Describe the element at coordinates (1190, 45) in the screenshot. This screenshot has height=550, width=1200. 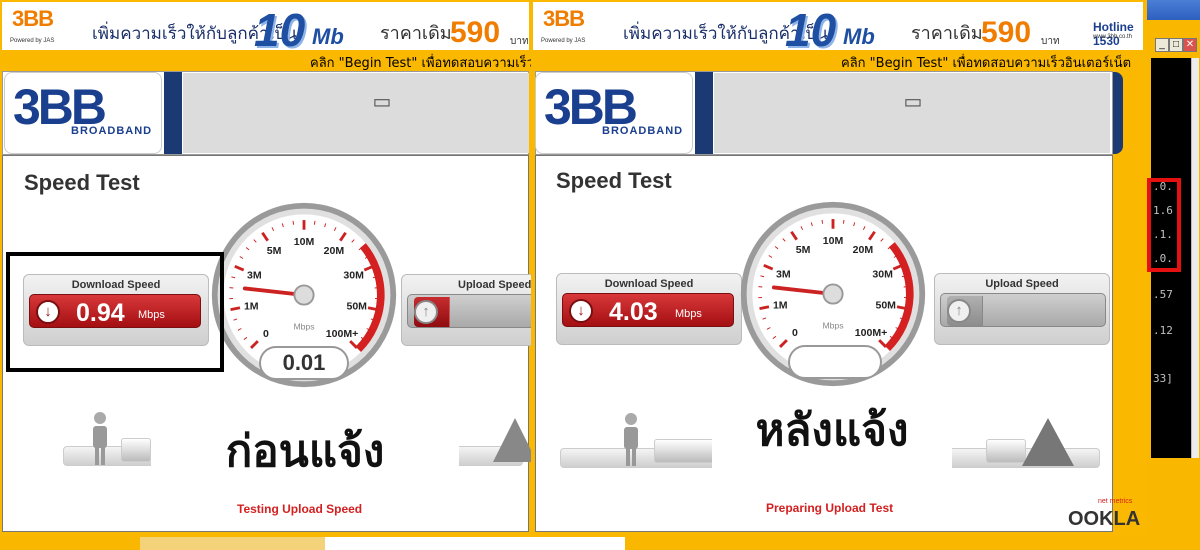
I see `close-button: ✕` at that location.